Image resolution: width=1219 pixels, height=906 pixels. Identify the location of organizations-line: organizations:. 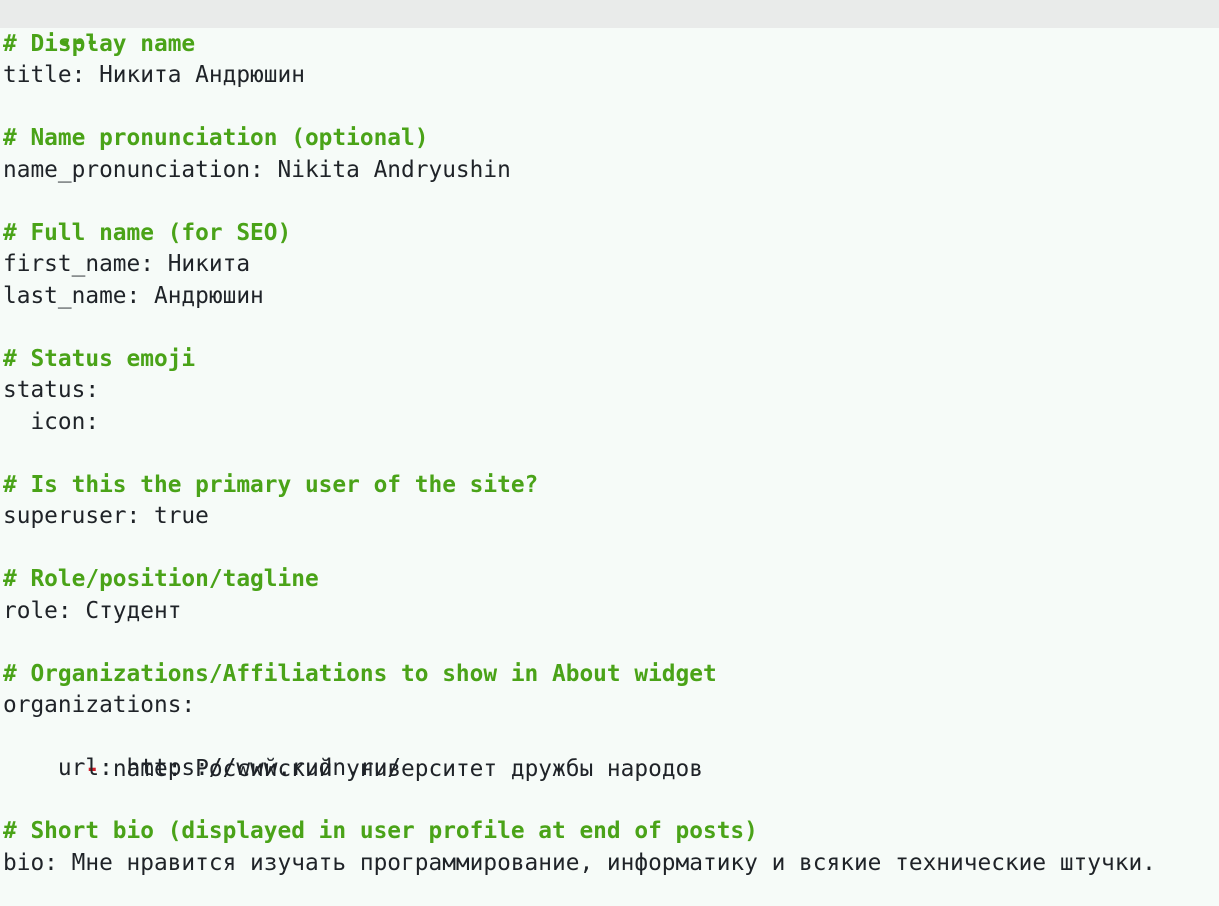
(99, 706).